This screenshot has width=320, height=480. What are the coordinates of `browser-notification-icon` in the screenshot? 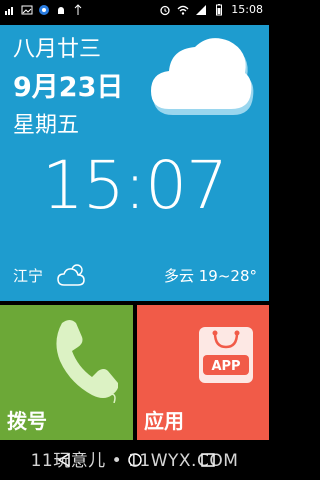 It's located at (44, 10).